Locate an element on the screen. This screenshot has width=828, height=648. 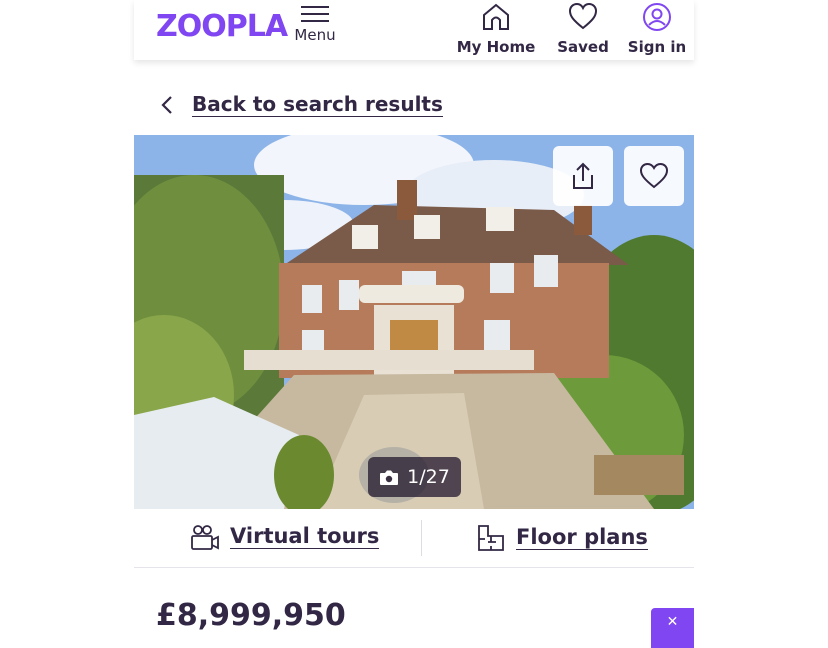
site-header: ZOOPLA Menu My Home Saved Sign in is located at coordinates (414, 30).